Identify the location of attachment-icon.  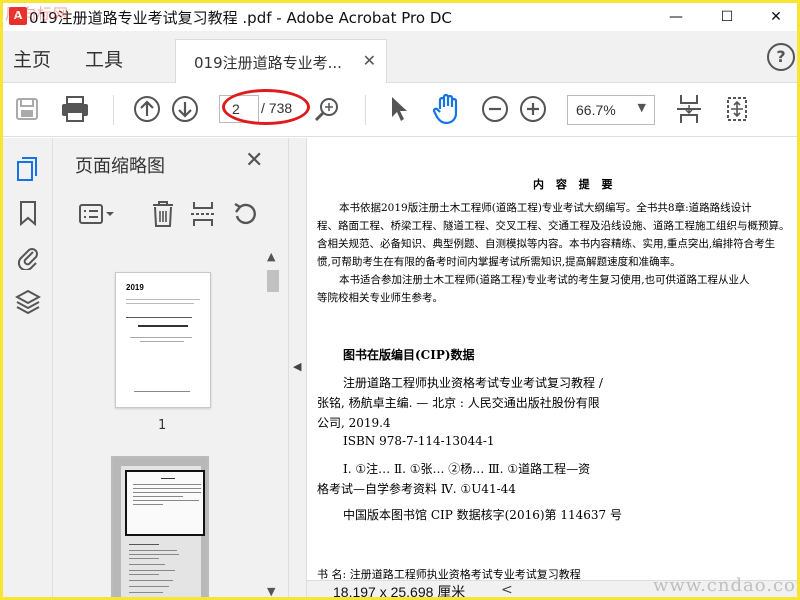
(28, 257).